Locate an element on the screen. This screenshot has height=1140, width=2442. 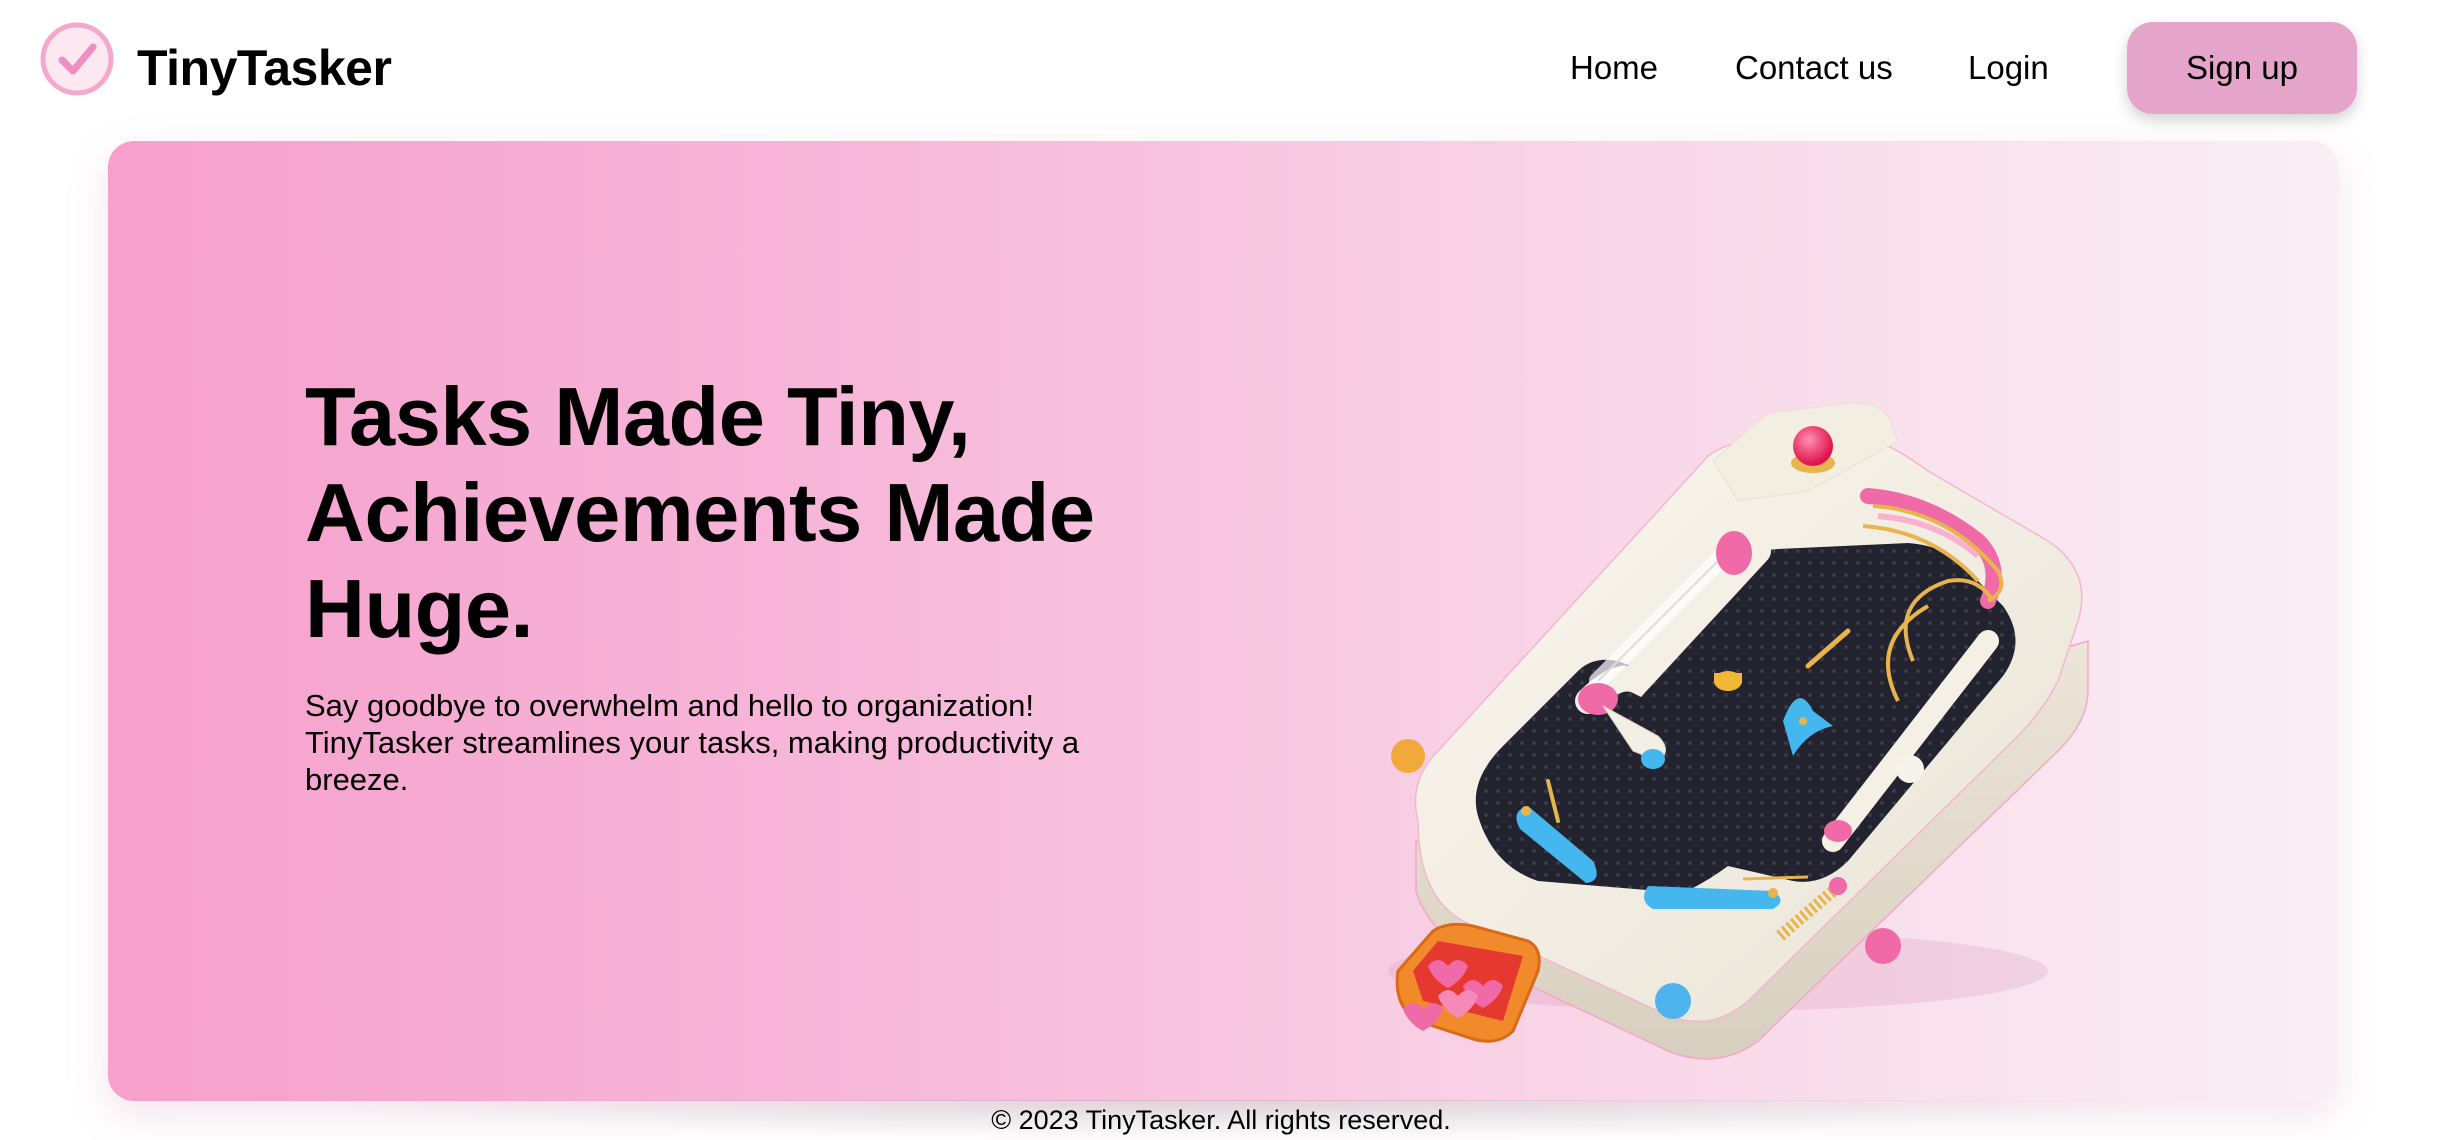
nav-contact-link: Contact us is located at coordinates (1814, 68).